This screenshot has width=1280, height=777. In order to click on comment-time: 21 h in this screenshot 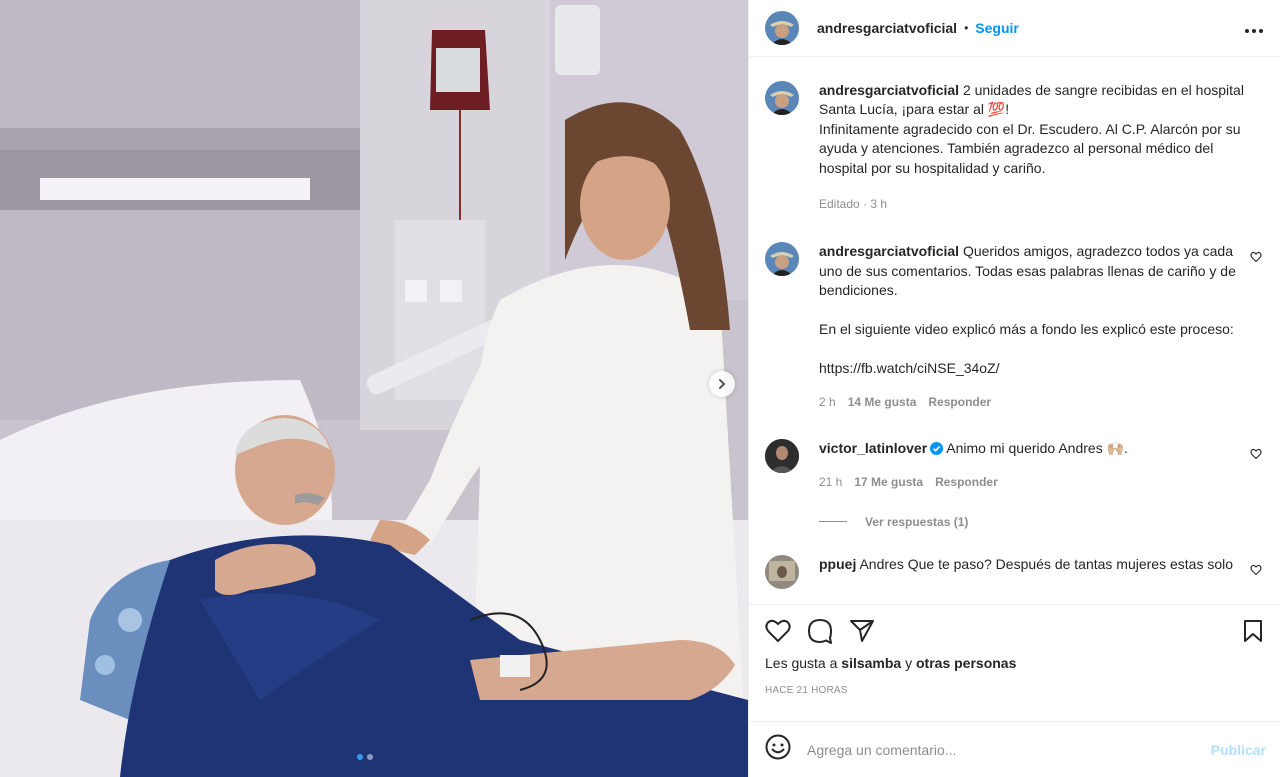, I will do `click(830, 482)`.